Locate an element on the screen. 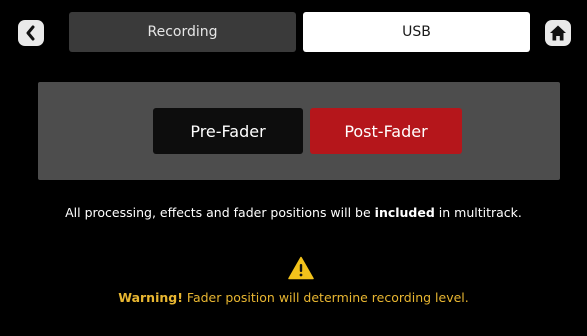 The image size is (587, 336). info-text-emphasis: included is located at coordinates (404, 212).